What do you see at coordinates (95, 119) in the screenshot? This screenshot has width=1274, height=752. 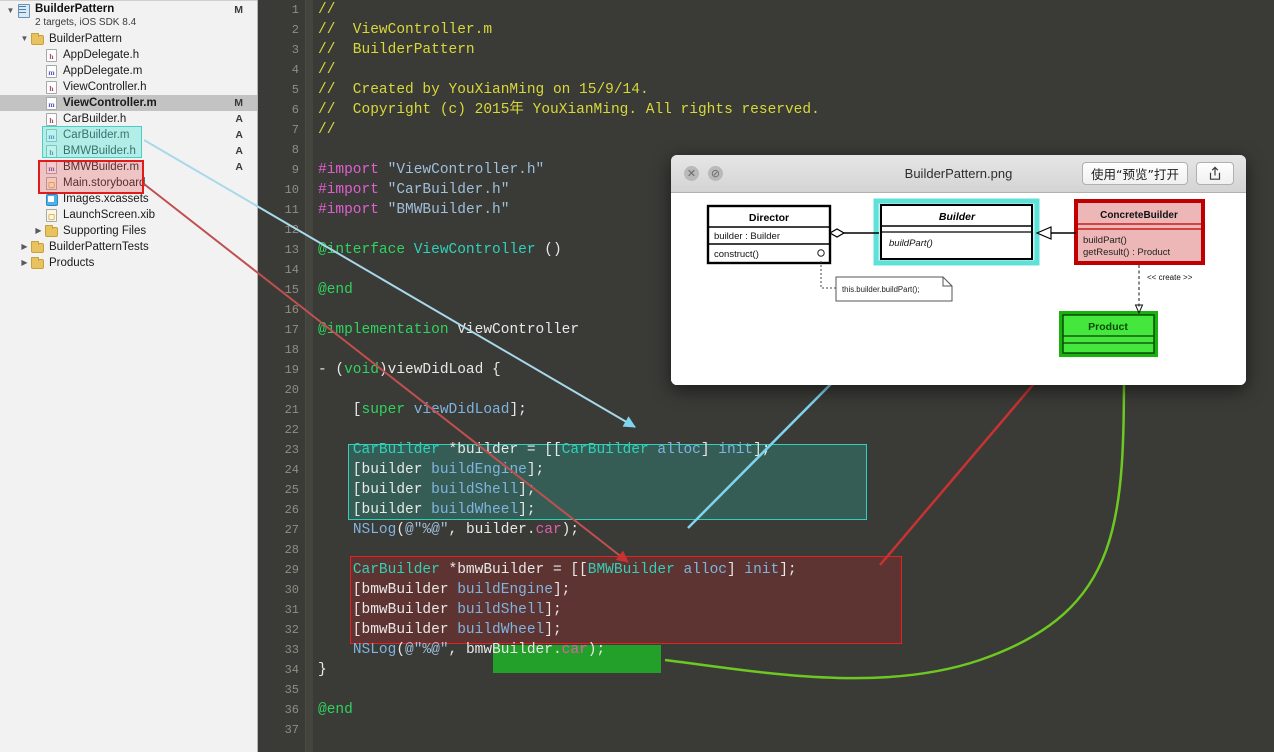 I see `navigator-item-label: CarBuilder.h` at bounding box center [95, 119].